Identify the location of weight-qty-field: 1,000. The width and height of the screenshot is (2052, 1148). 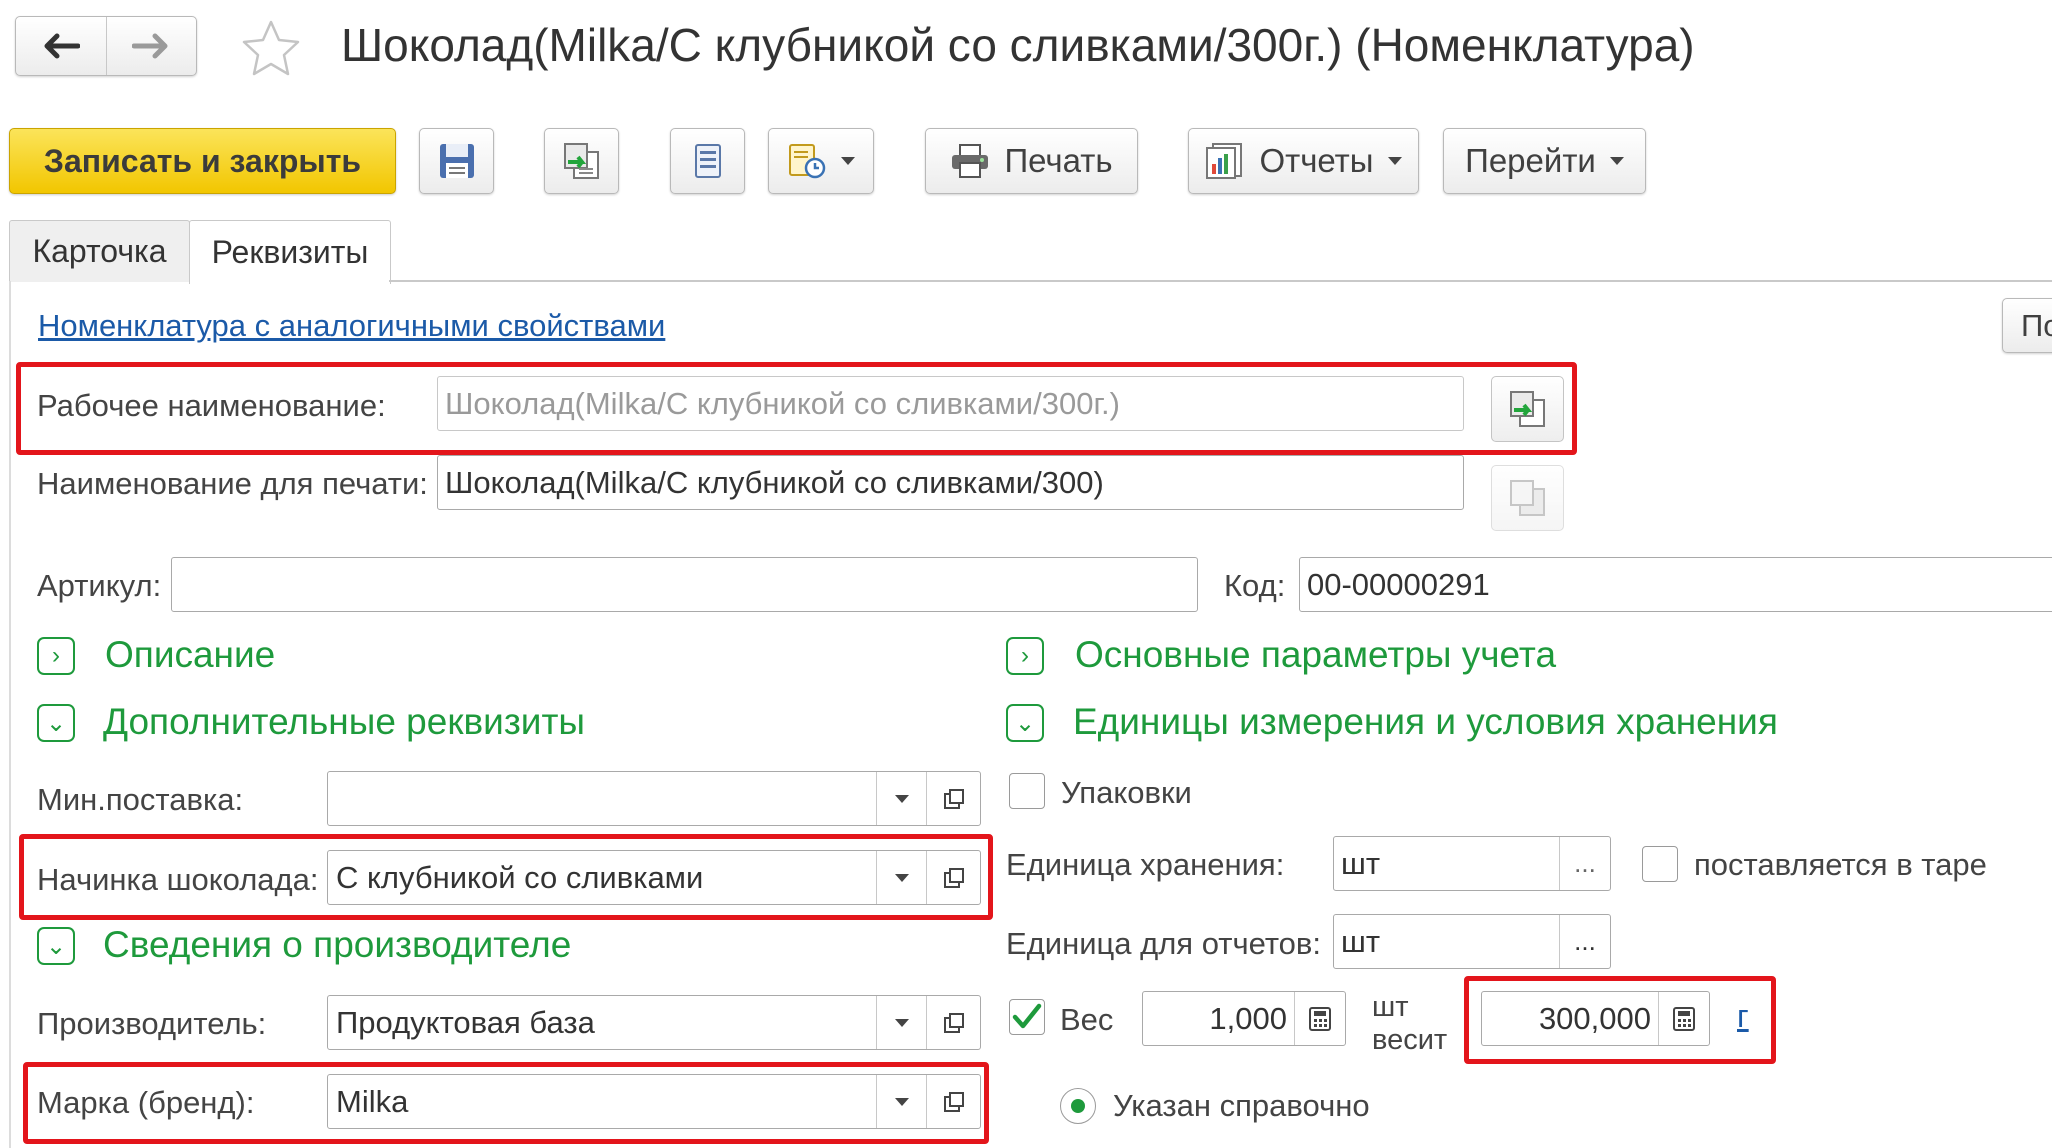
(1244, 1018).